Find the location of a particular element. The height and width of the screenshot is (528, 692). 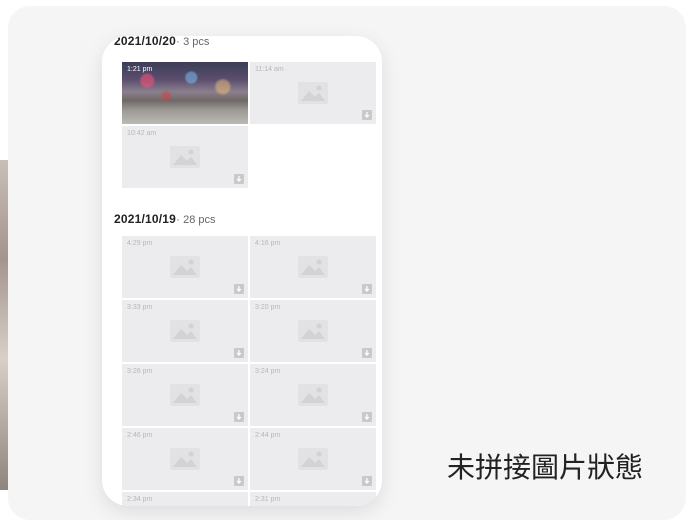

group-date: 2021/10/19 is located at coordinates (145, 219).